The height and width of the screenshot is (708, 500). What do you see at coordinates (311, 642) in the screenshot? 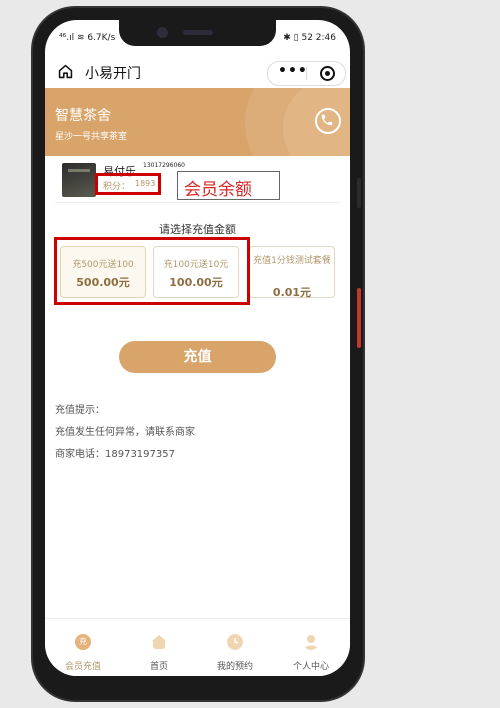
I see `person-icon` at bounding box center [311, 642].